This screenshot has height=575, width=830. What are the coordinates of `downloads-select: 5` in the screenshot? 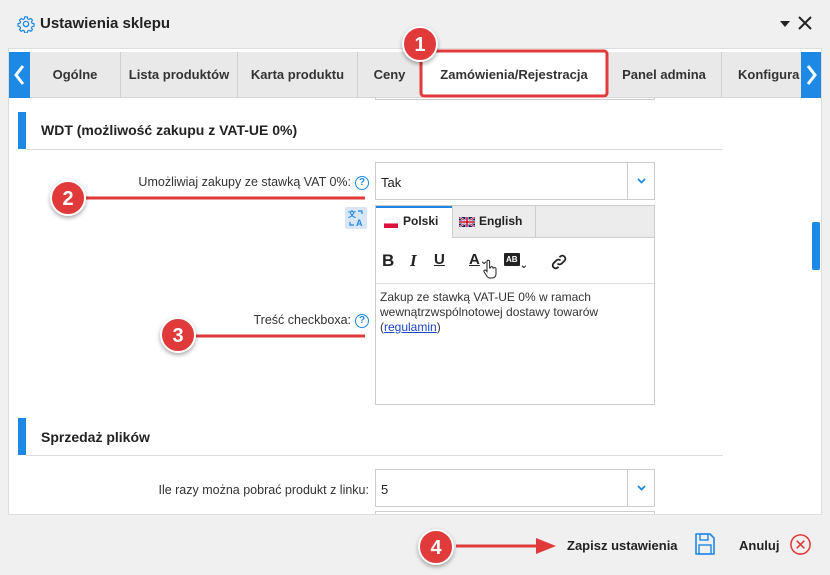 It's located at (515, 488).